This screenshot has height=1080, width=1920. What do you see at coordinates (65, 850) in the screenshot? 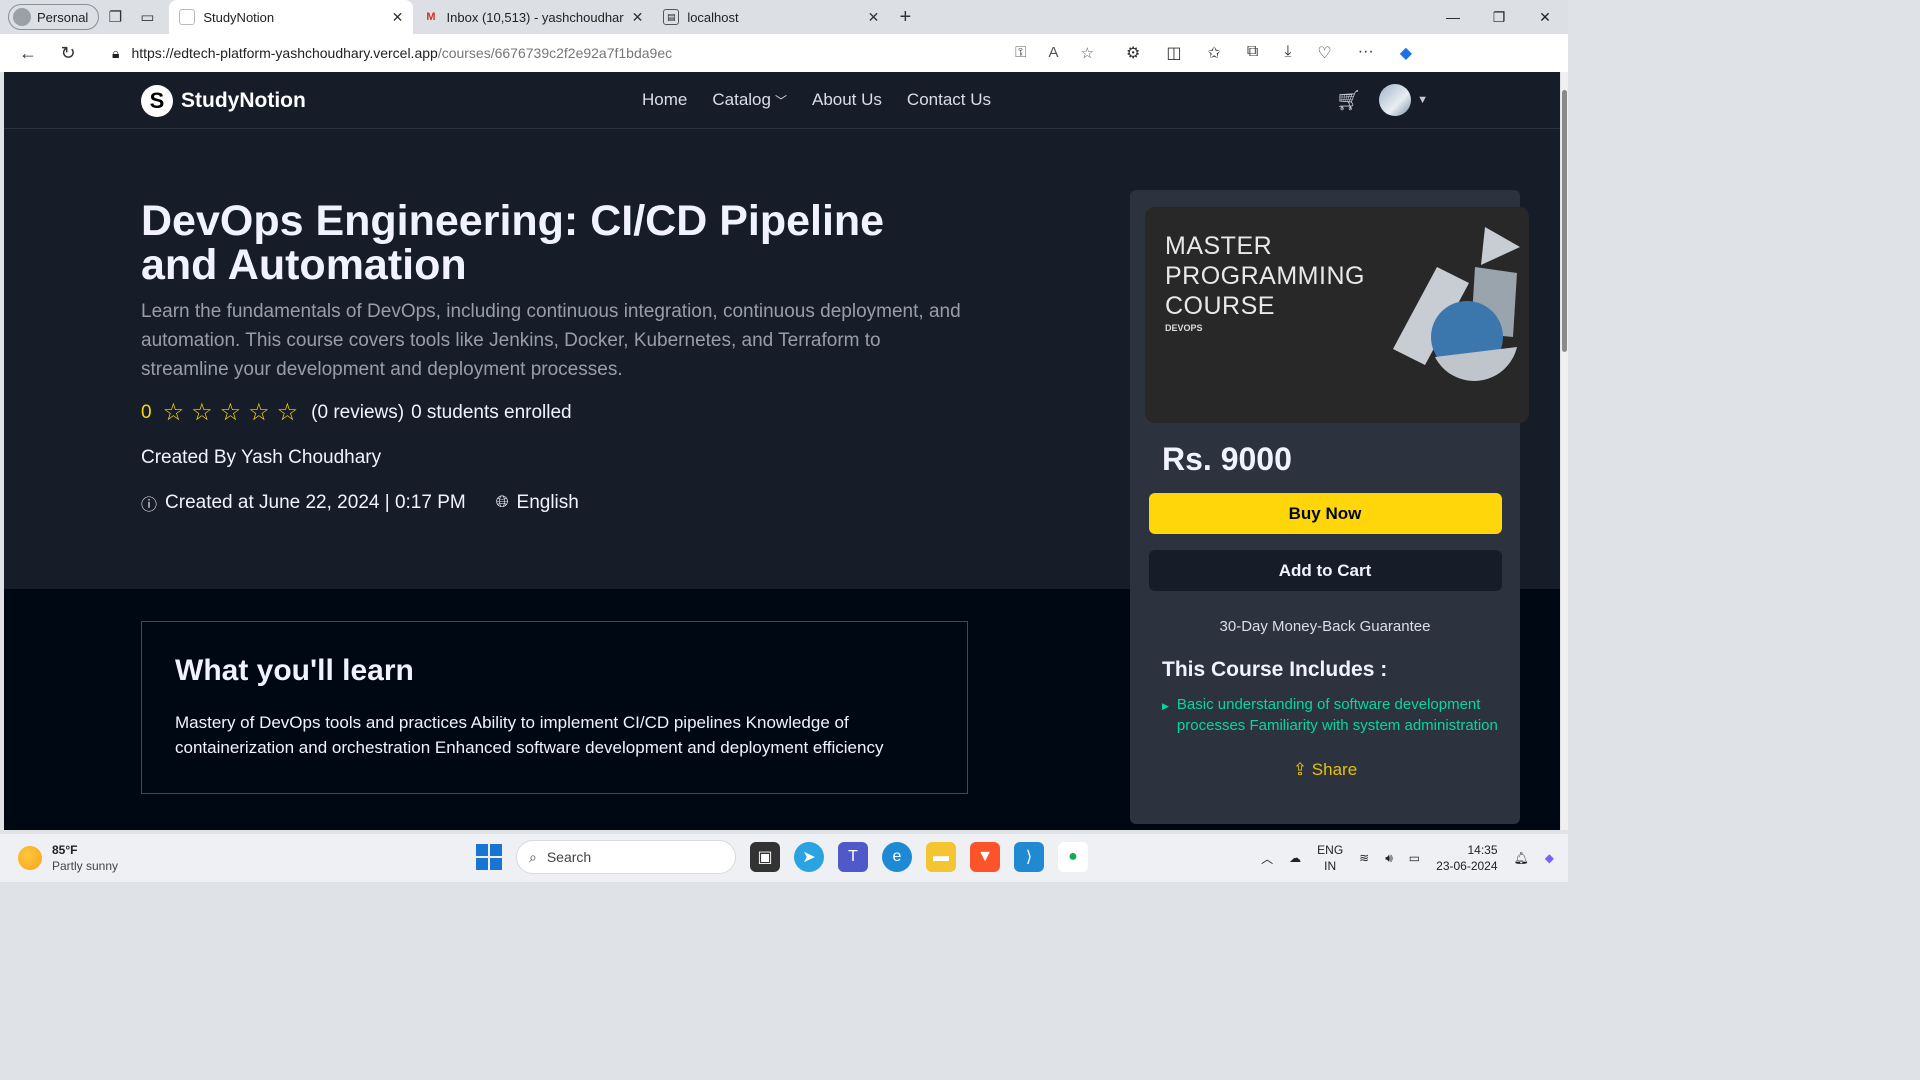
I see `weather-temp: 85°F` at bounding box center [65, 850].